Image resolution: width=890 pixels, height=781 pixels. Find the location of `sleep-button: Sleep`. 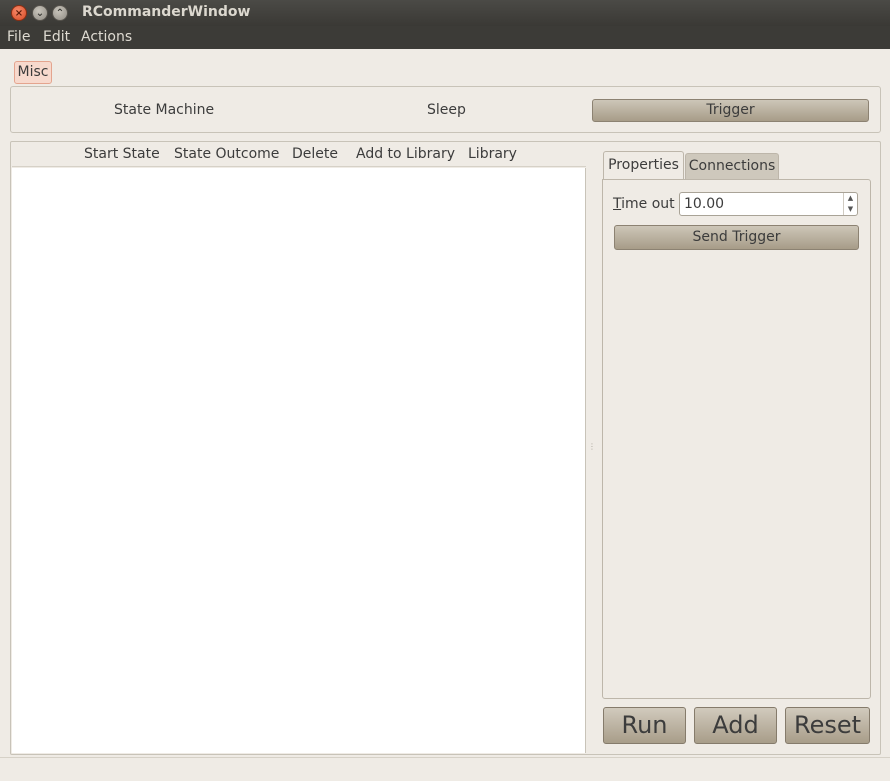

sleep-button: Sleep is located at coordinates (446, 110).